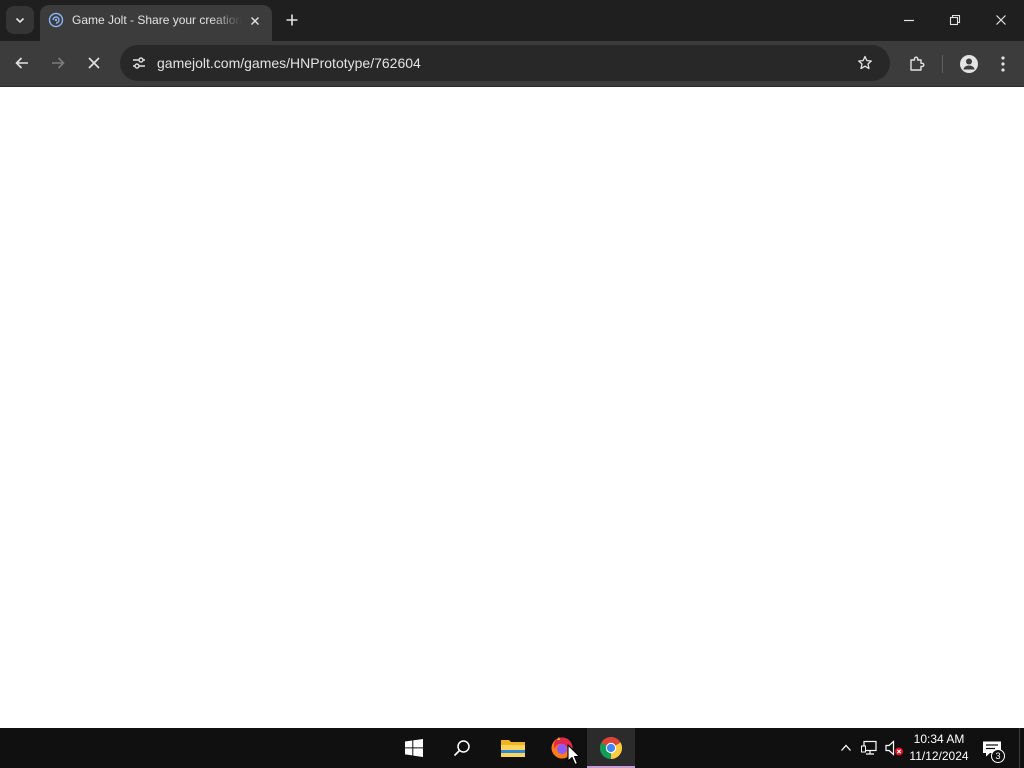 This screenshot has width=1024, height=768. What do you see at coordinates (939, 748) in the screenshot?
I see `taskbar-clock: 10:34 AM 11/12/2024` at bounding box center [939, 748].